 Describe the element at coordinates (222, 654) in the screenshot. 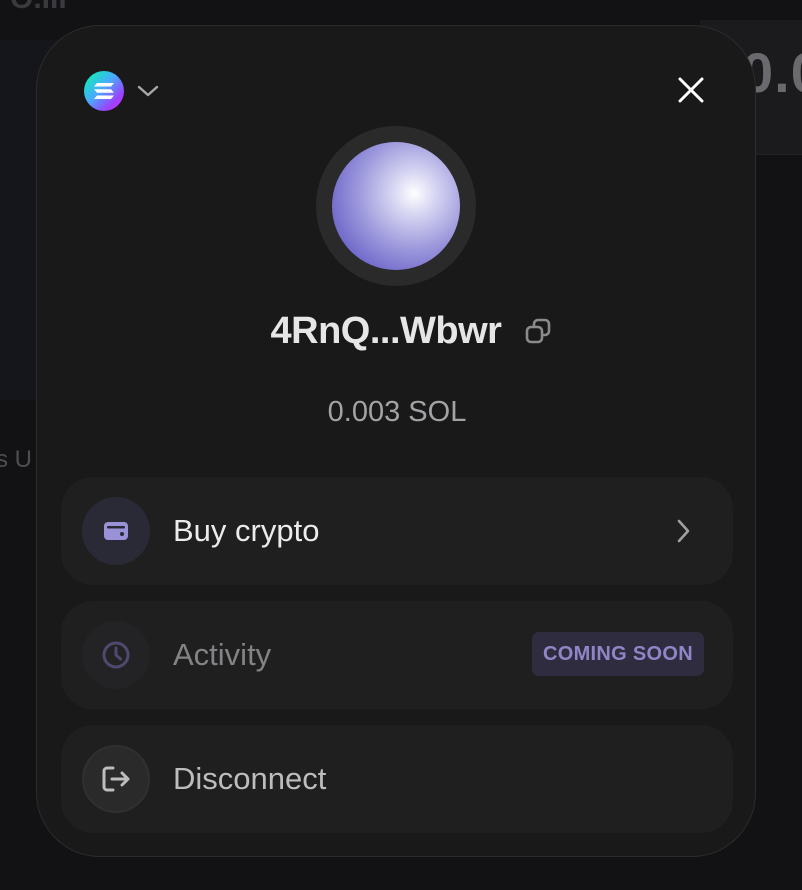

I see `activity-label: Activity` at that location.